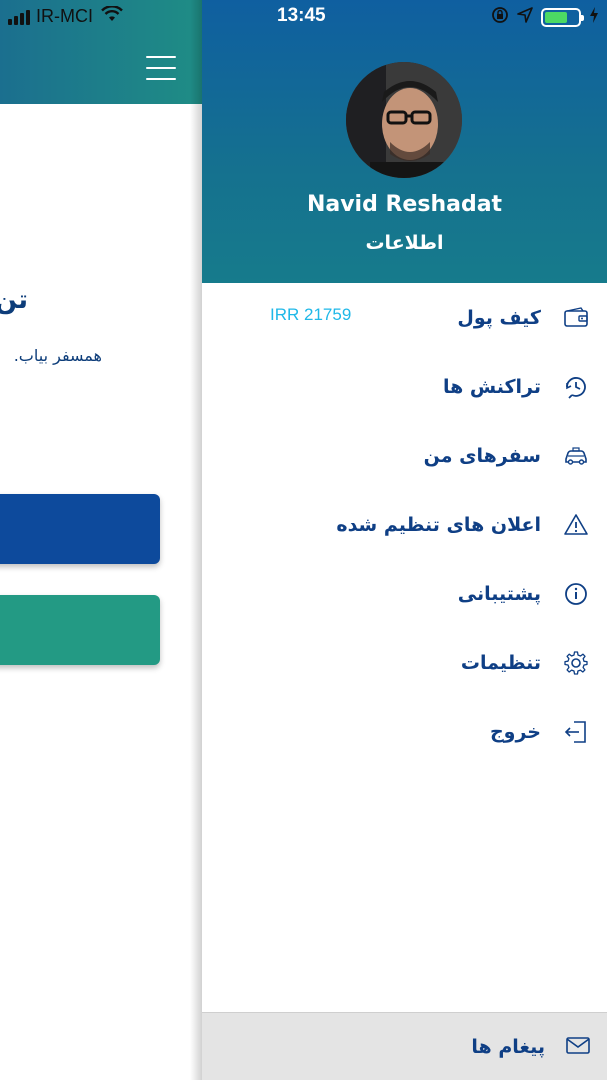 The height and width of the screenshot is (1080, 607). Describe the element at coordinates (404, 317) in the screenshot. I see `menu-item-wallet: IRR 21759 کیف پول` at that location.